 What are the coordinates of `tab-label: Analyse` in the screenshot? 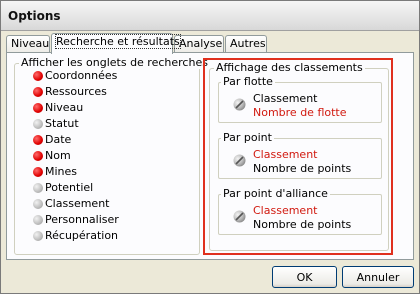 It's located at (201, 43).